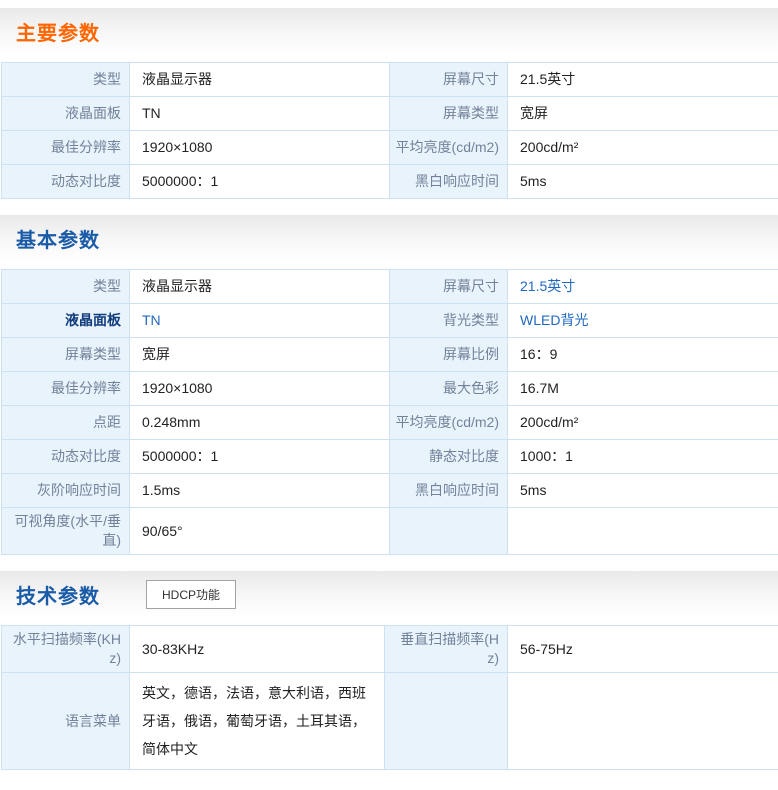 This screenshot has height=790, width=778. Describe the element at coordinates (260, 491) in the screenshot. I see `param-value: 1.5ms` at that location.